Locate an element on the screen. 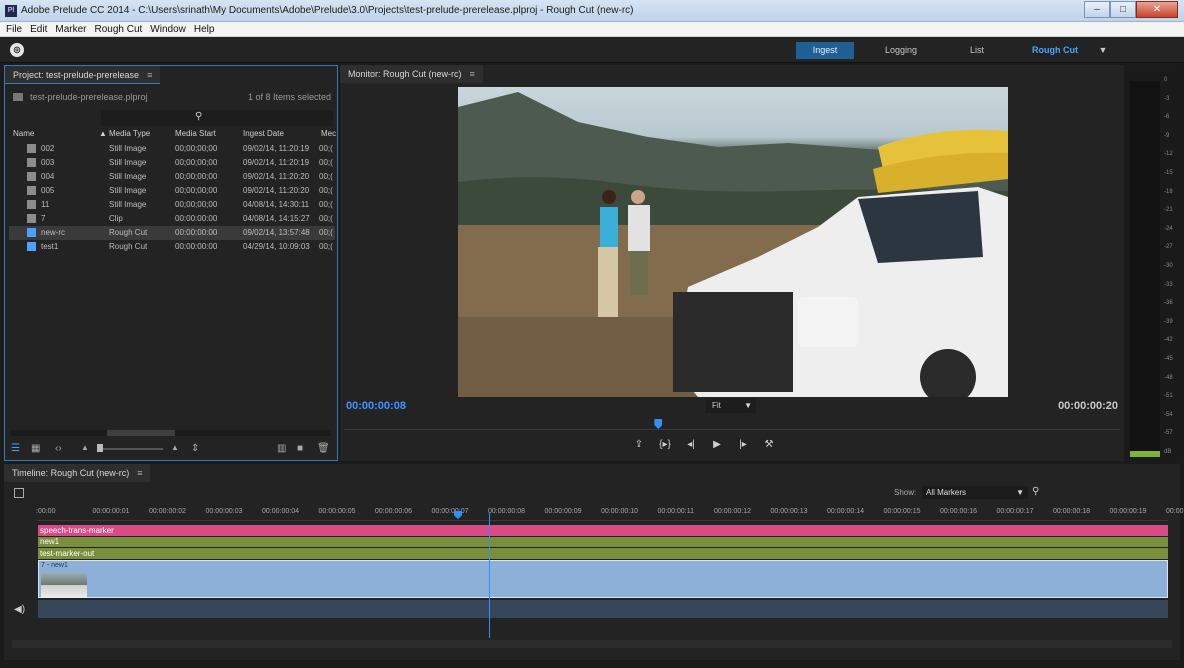 This screenshot has height=668, width=1184. project-search-input: ⚲ is located at coordinates (217, 118).